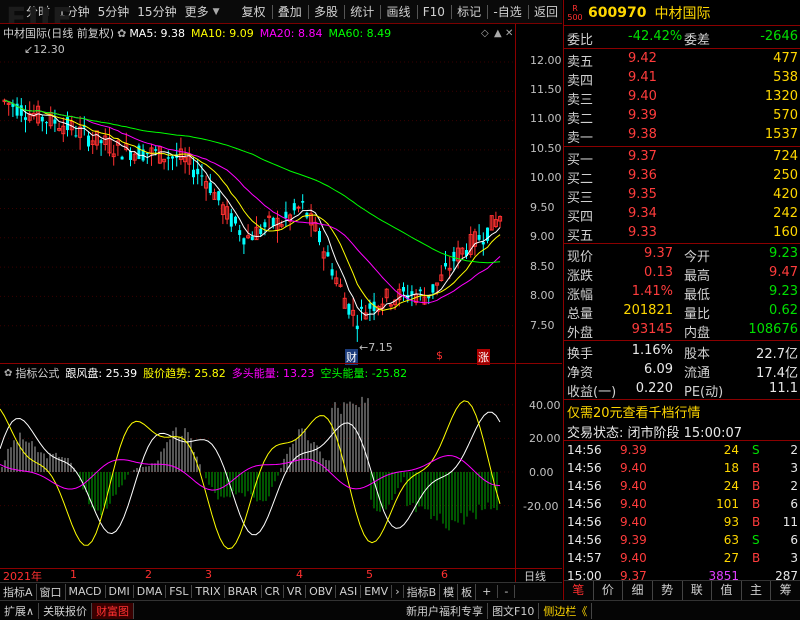 The image size is (800, 620). I want to click on f10-button: F10, so click(434, 12).